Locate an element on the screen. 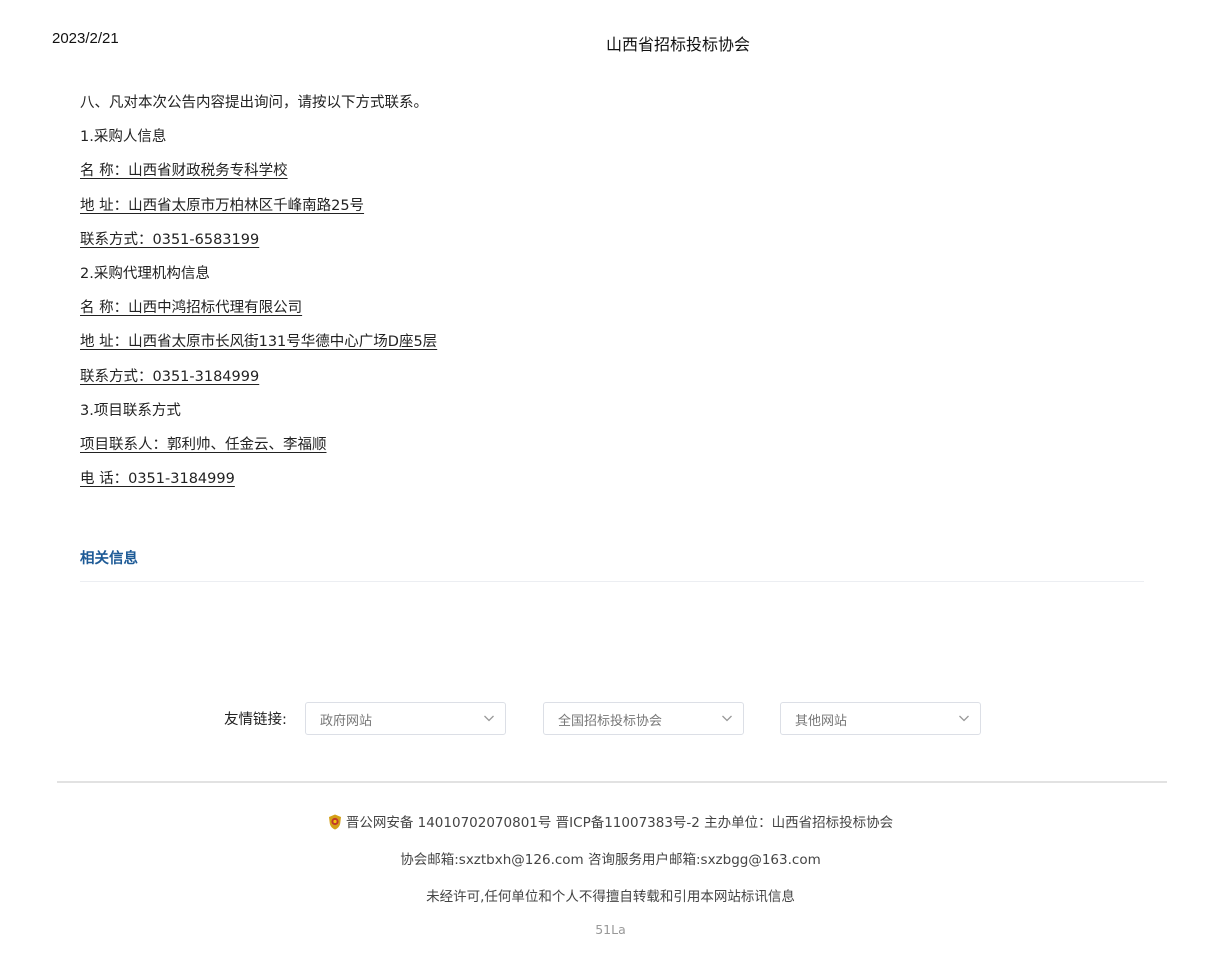 Image resolution: width=1221 pixels, height=980 pixels. select-other-sites: 其他网站 is located at coordinates (880, 718).